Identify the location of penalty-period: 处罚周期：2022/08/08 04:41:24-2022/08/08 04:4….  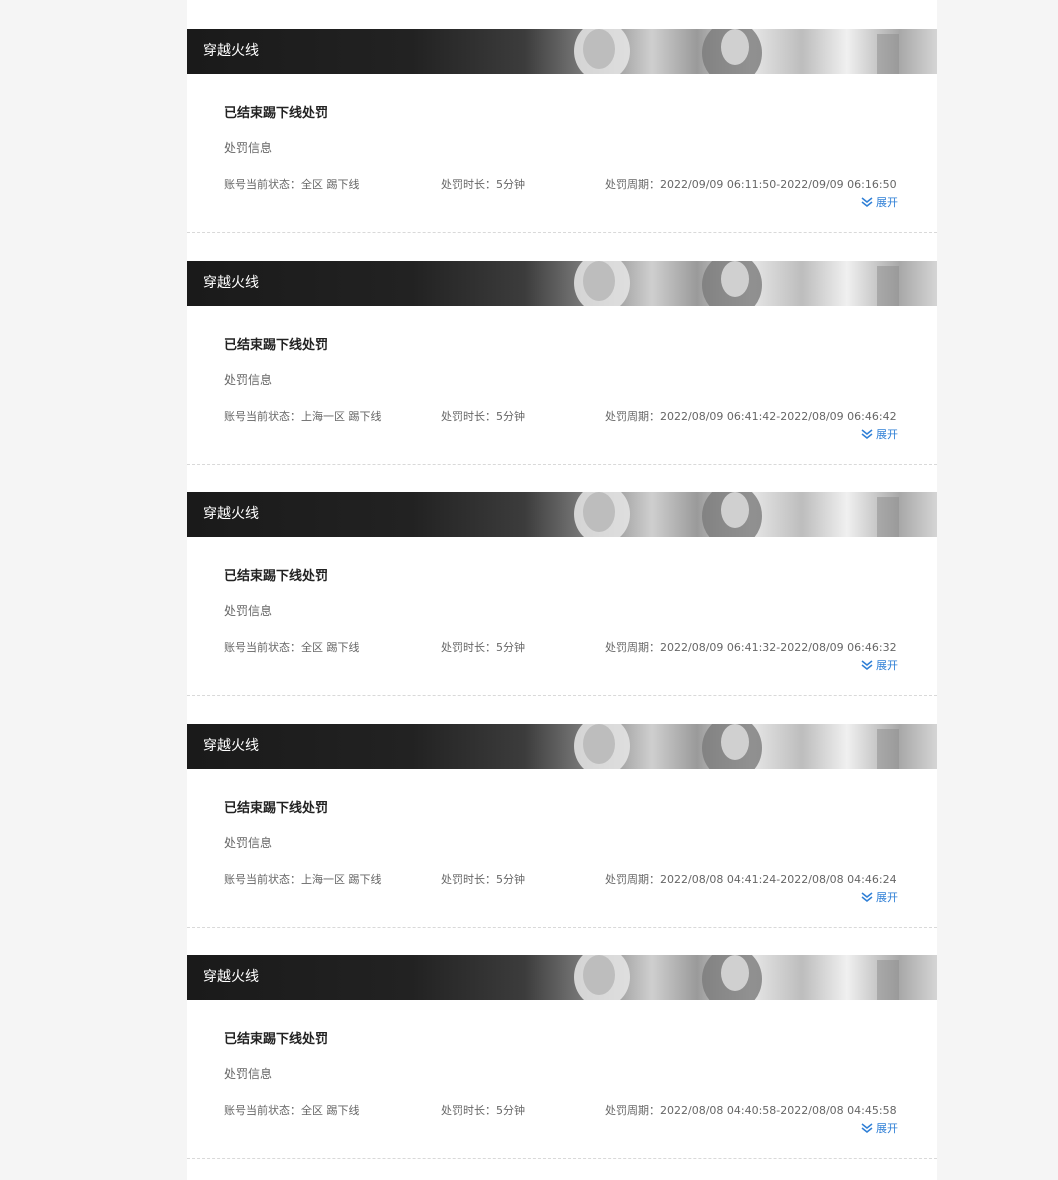
(751, 880).